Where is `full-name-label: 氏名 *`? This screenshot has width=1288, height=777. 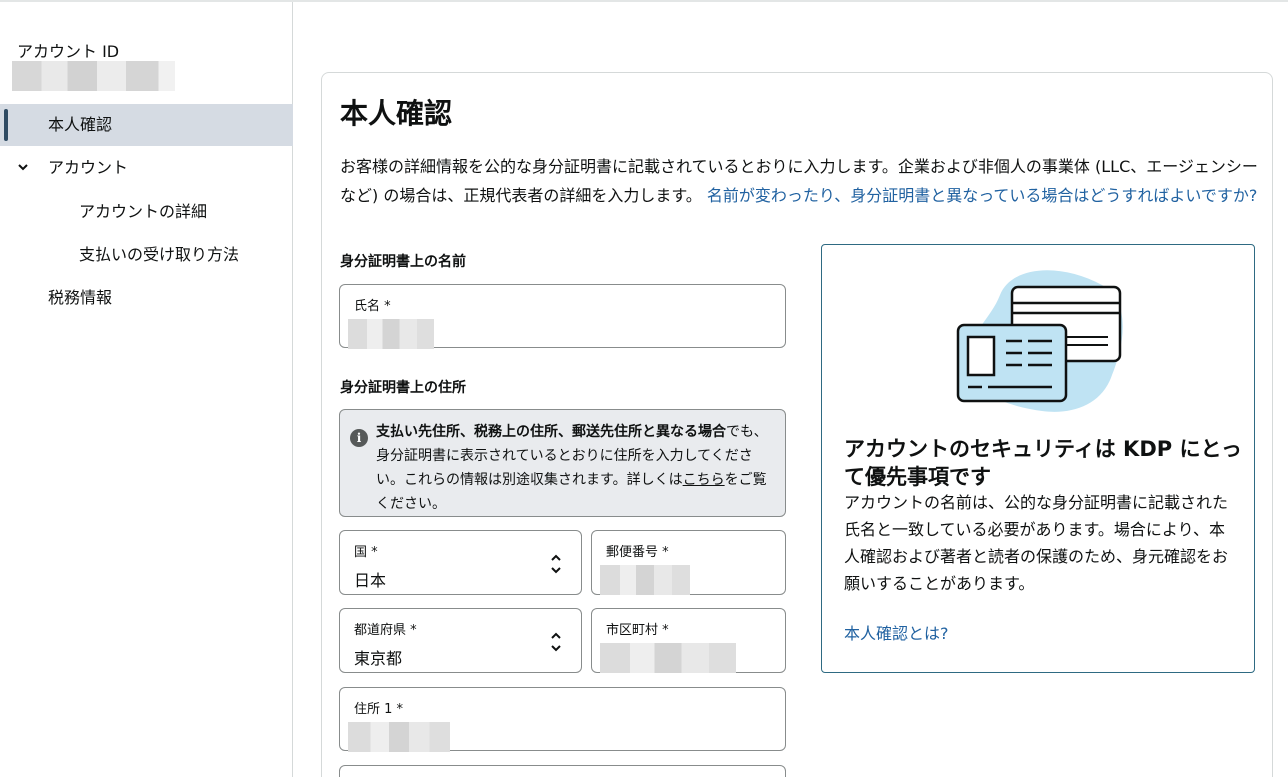 full-name-label: 氏名 * is located at coordinates (372, 306).